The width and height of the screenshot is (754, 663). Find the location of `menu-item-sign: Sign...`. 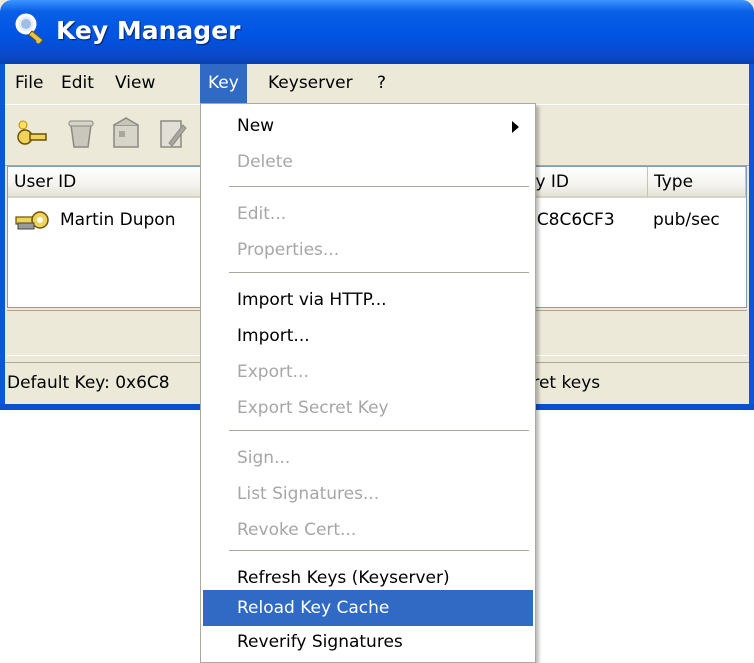

menu-item-sign: Sign... is located at coordinates (368, 458).